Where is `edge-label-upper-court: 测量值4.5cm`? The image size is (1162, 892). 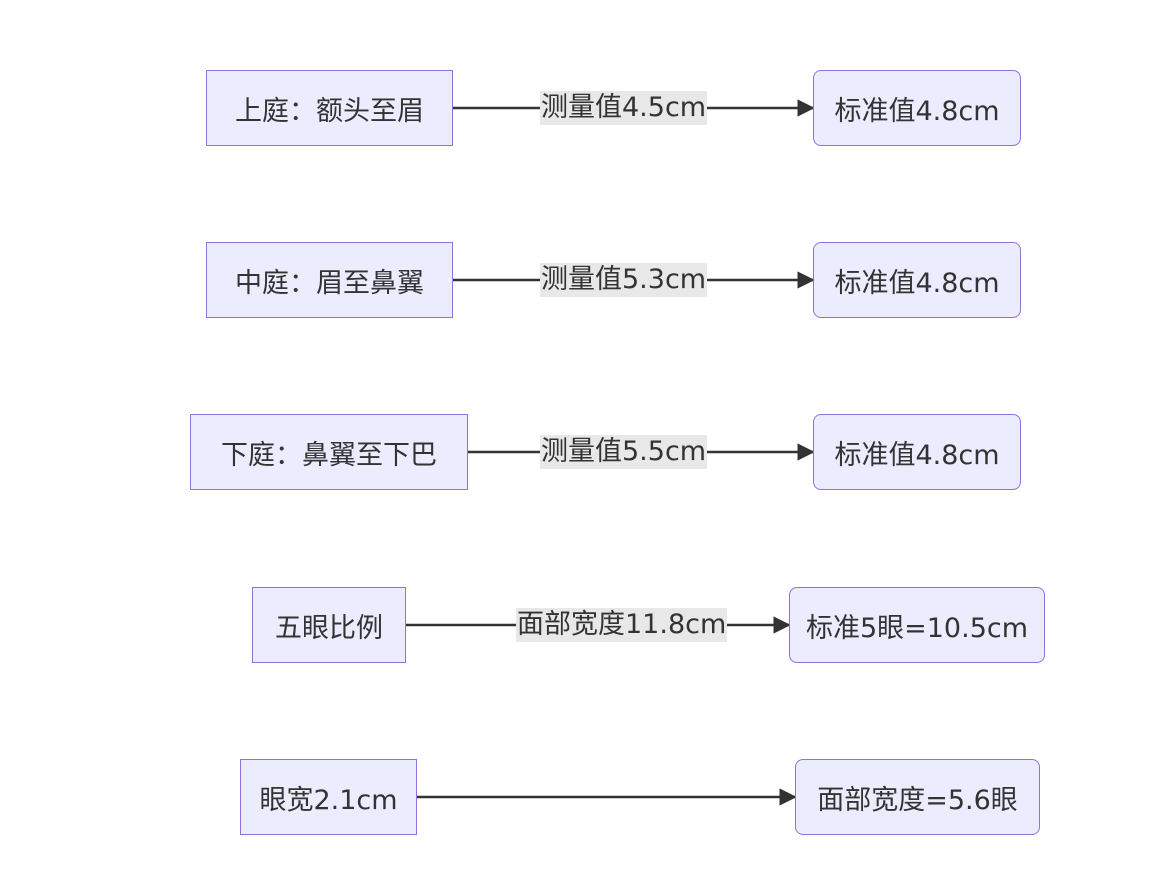
edge-label-upper-court: 测量值4.5cm is located at coordinates (624, 108).